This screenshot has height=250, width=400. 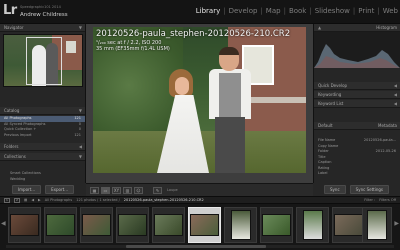 What do you see at coordinates (386, 152) in the screenshot?
I see `metadata-value: 2012-05-26` at bounding box center [386, 152].